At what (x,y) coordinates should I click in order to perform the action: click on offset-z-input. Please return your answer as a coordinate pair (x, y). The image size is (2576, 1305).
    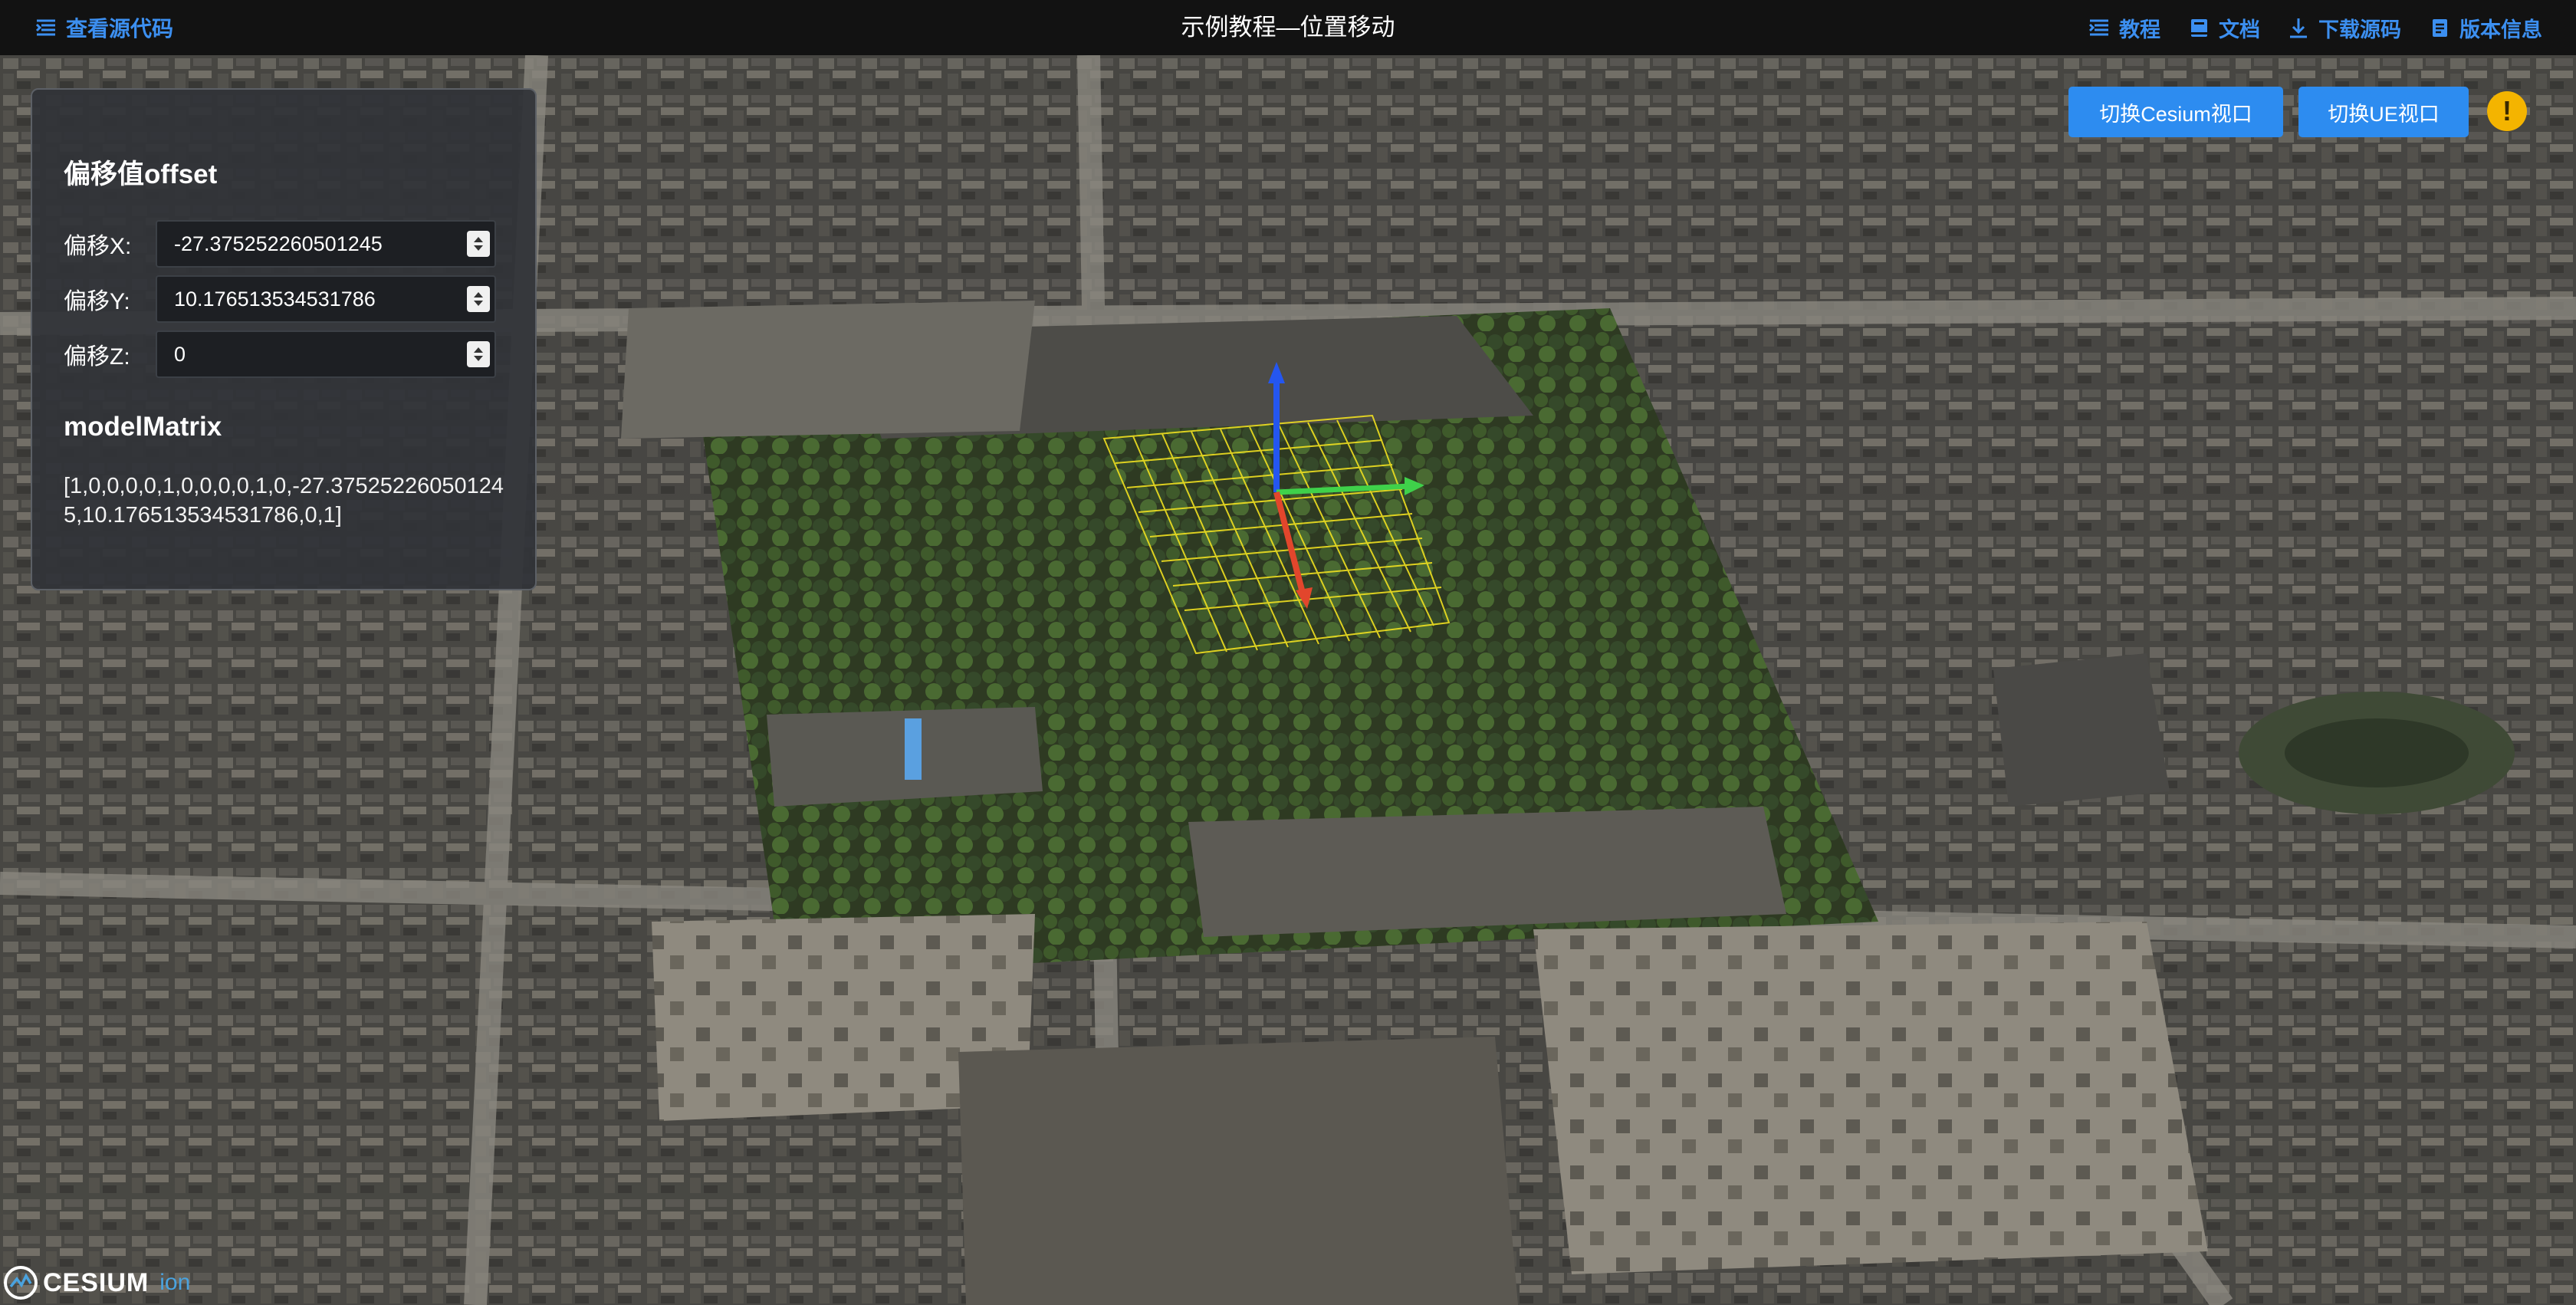
    Looking at the image, I should click on (310, 354).